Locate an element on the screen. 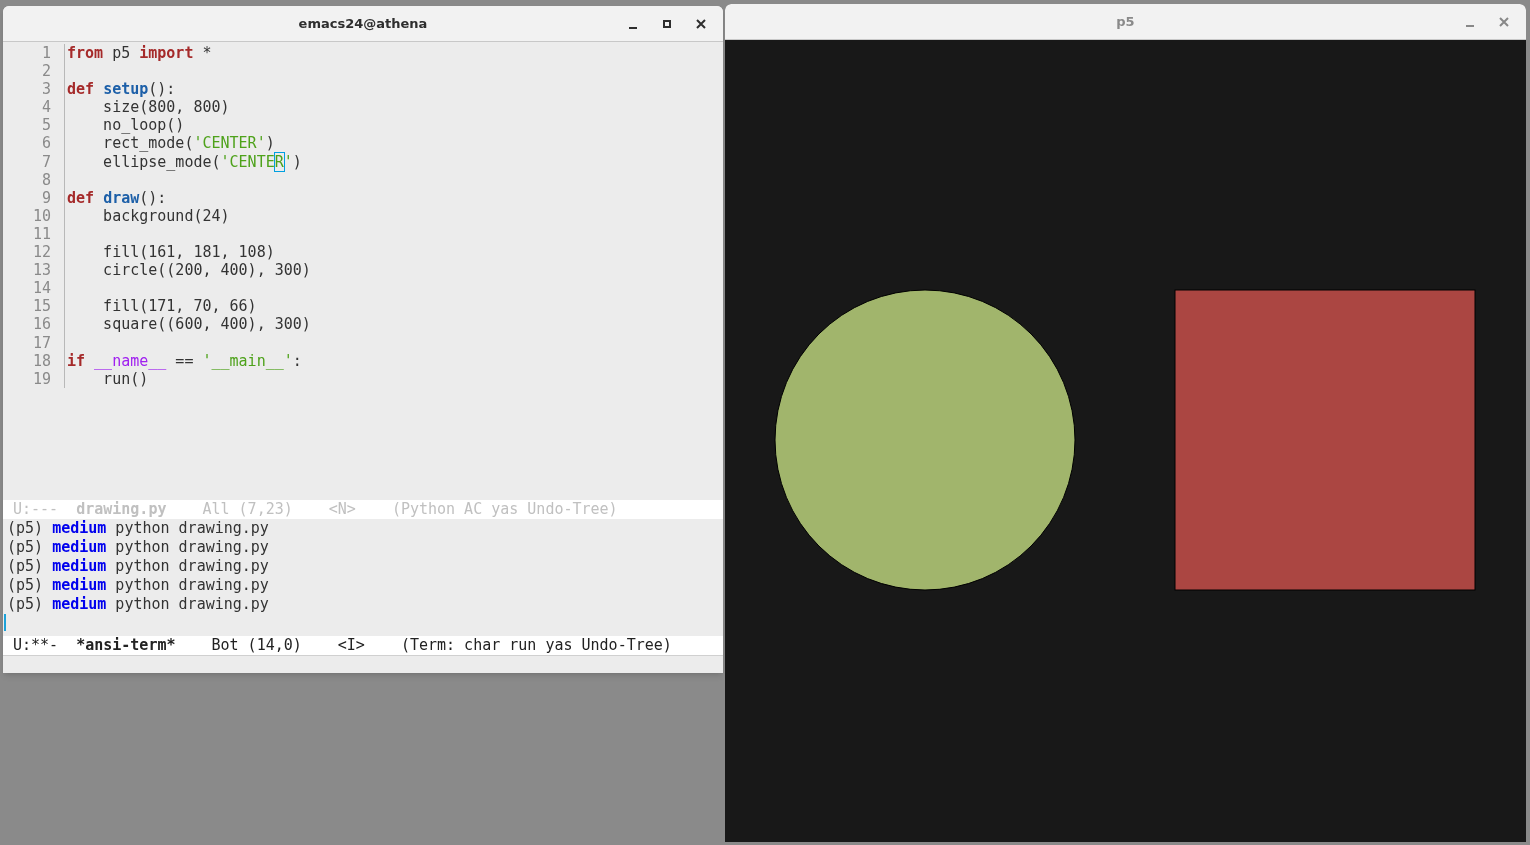 The height and width of the screenshot is (845, 1530). line-number: 9 is located at coordinates (45, 197).